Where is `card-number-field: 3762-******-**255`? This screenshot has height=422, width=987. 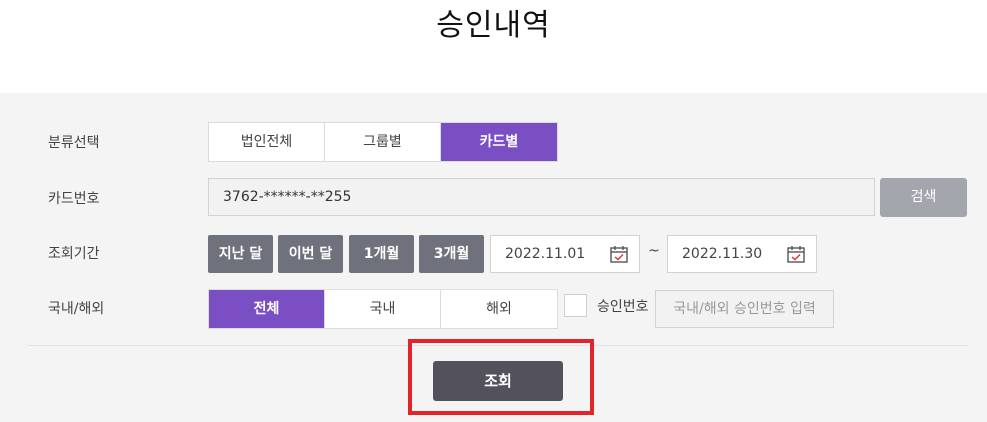
card-number-field: 3762-******-**255 is located at coordinates (541, 197).